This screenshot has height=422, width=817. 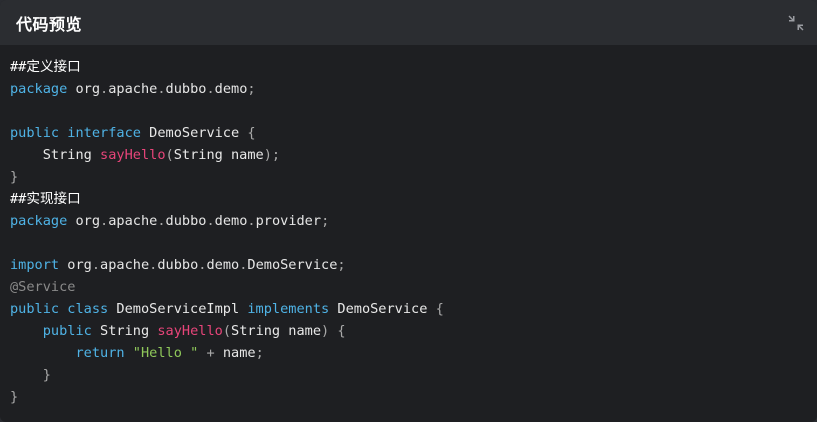 I want to click on code-line: public String sayHello(String name) {, so click(x=413, y=331).